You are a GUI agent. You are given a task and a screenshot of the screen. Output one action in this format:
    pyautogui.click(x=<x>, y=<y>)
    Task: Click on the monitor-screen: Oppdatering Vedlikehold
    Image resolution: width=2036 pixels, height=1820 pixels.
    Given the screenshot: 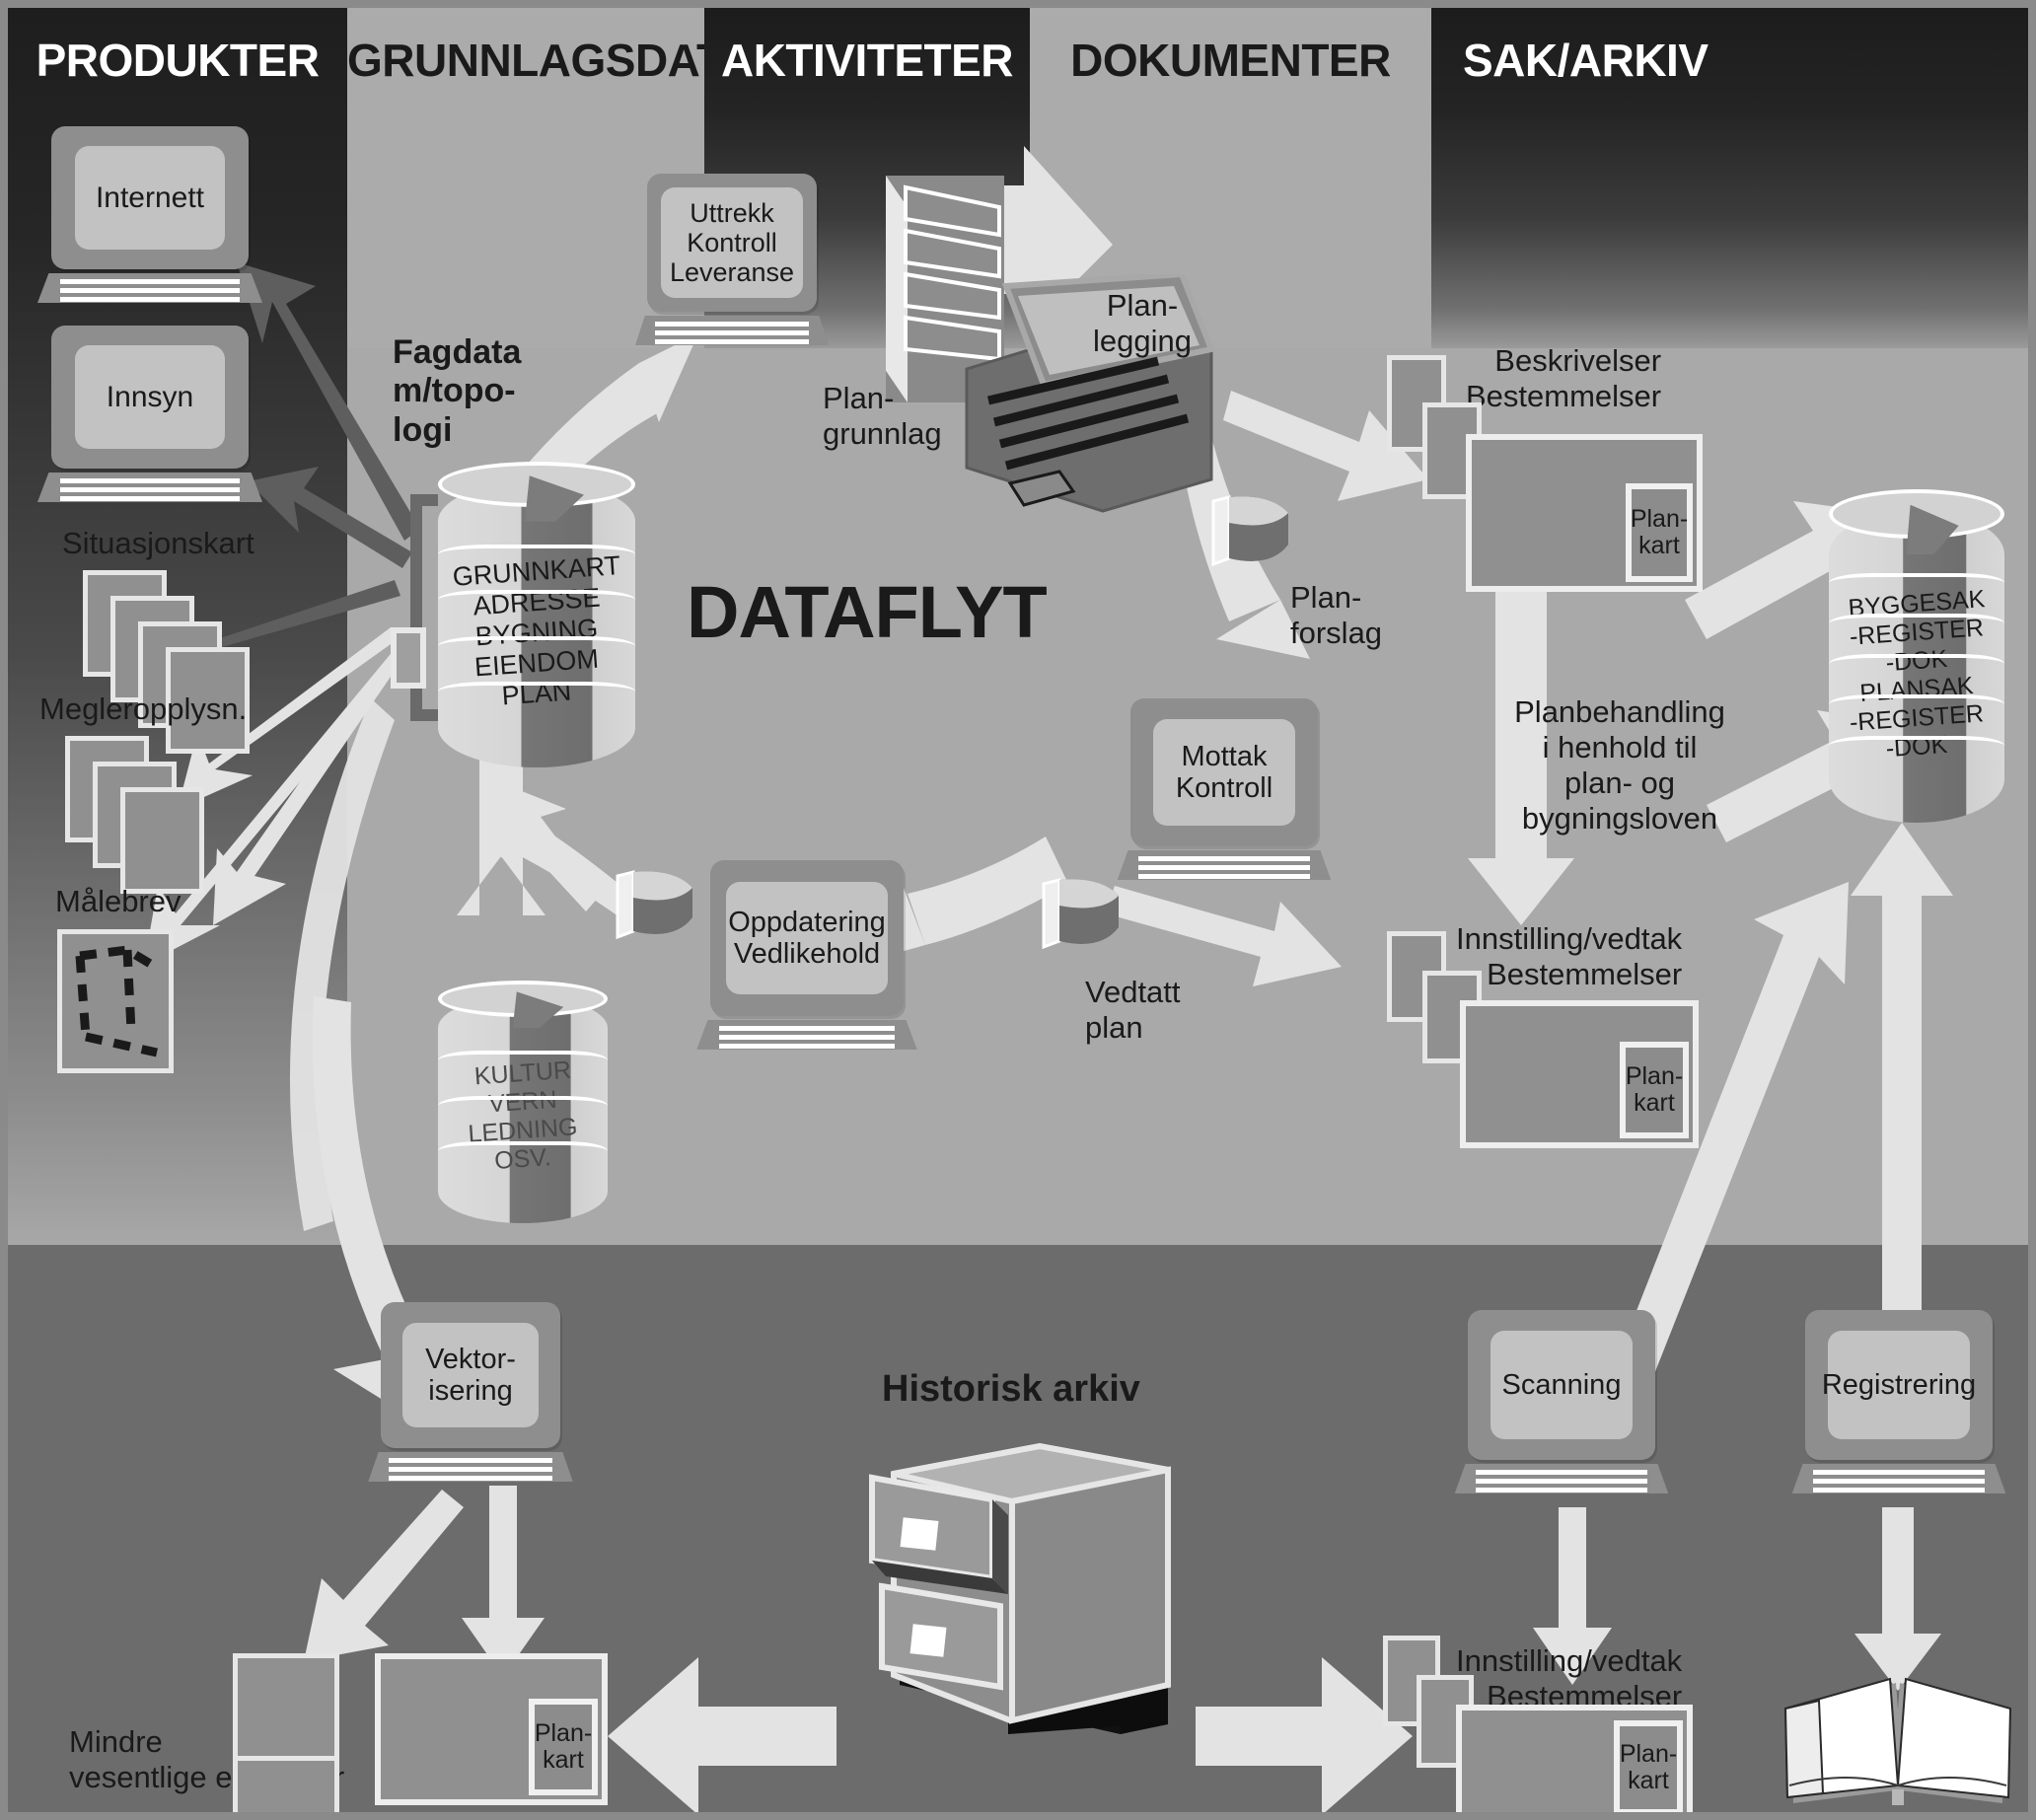 What is the action you would take?
    pyautogui.click(x=807, y=938)
    